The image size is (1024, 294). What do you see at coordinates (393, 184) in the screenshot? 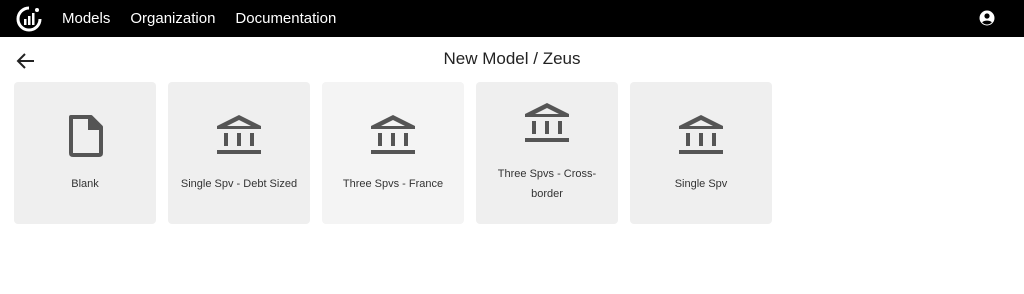
I see `template-label: Three Spvs - France` at bounding box center [393, 184].